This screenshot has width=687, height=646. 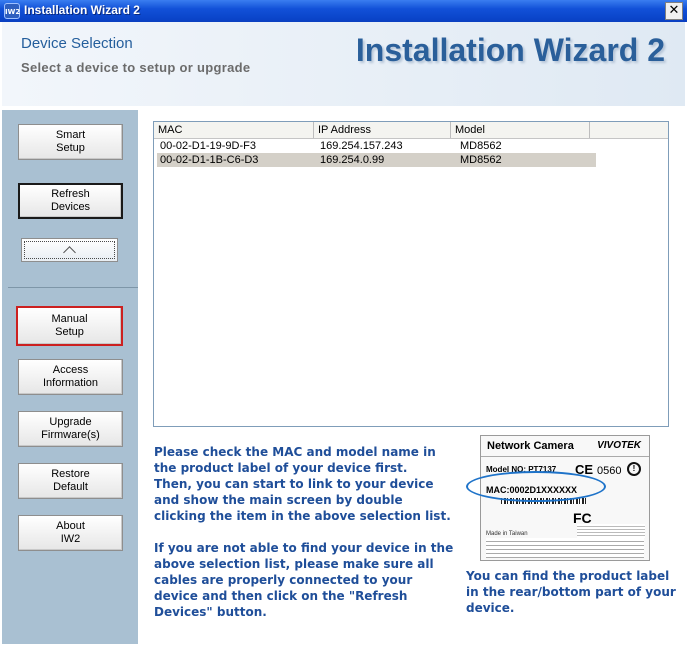 I want to click on window-title: Installation Wizard 2, so click(x=82, y=10).